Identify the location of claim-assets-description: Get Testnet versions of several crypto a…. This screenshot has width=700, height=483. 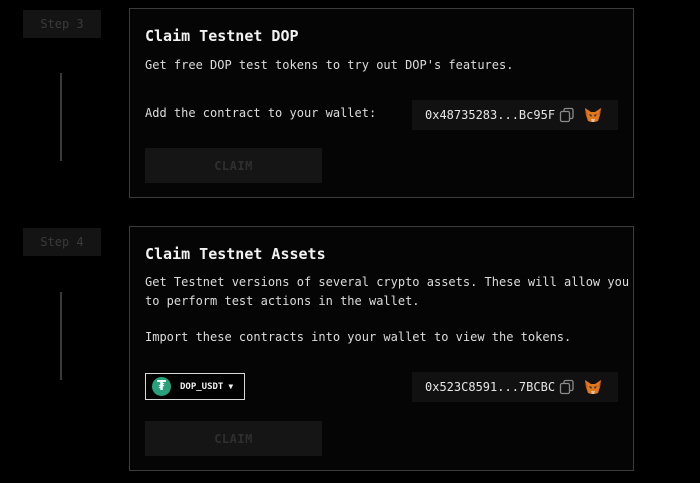
(387, 292).